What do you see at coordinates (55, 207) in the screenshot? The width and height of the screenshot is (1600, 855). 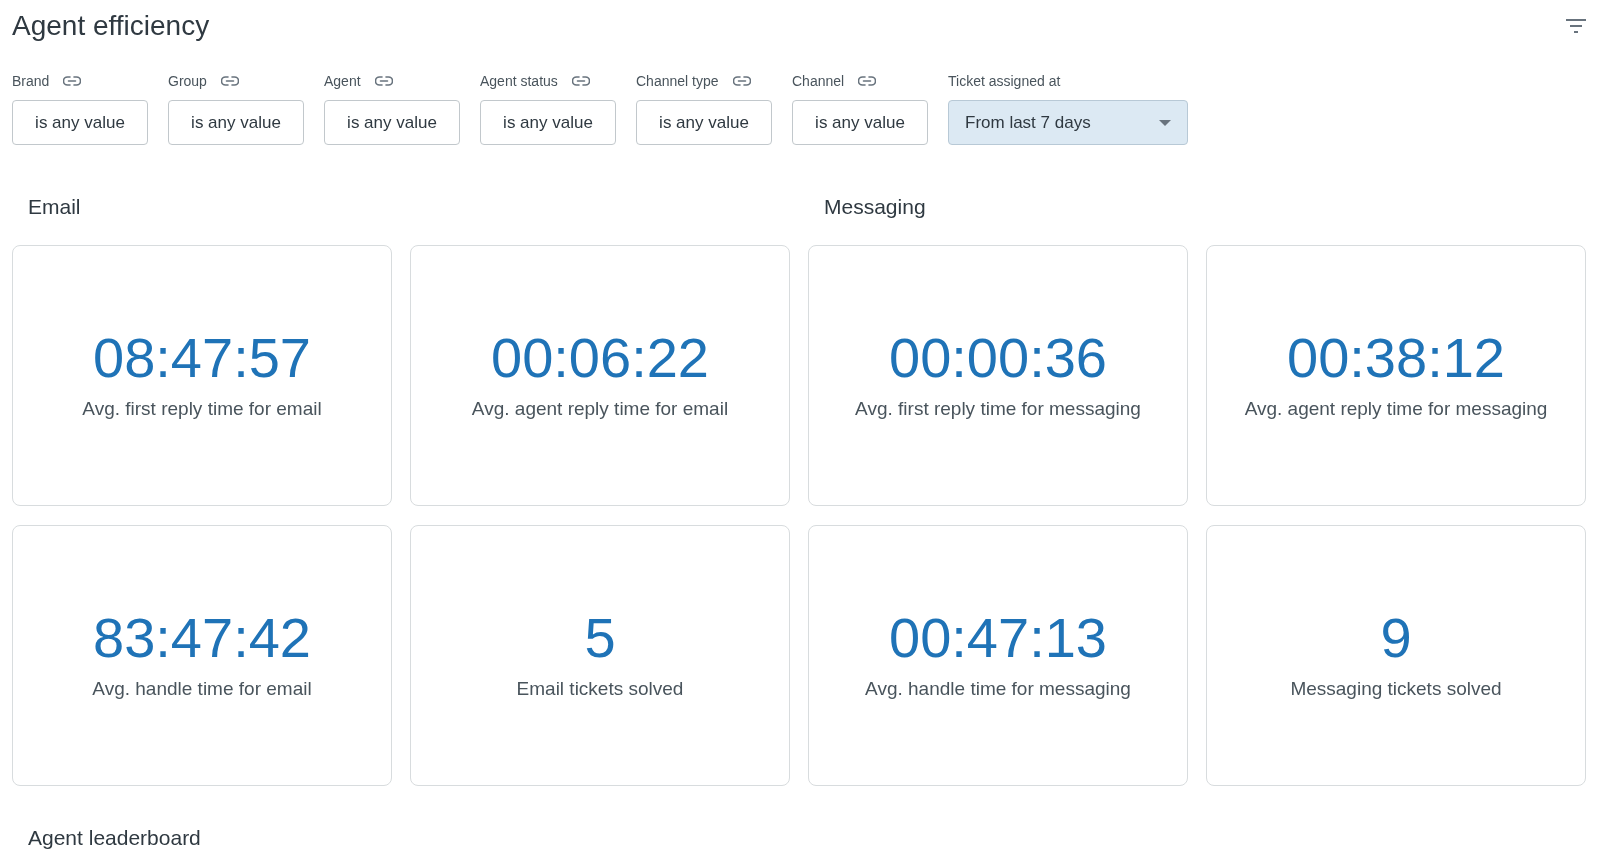 I see `section-heading: Email` at bounding box center [55, 207].